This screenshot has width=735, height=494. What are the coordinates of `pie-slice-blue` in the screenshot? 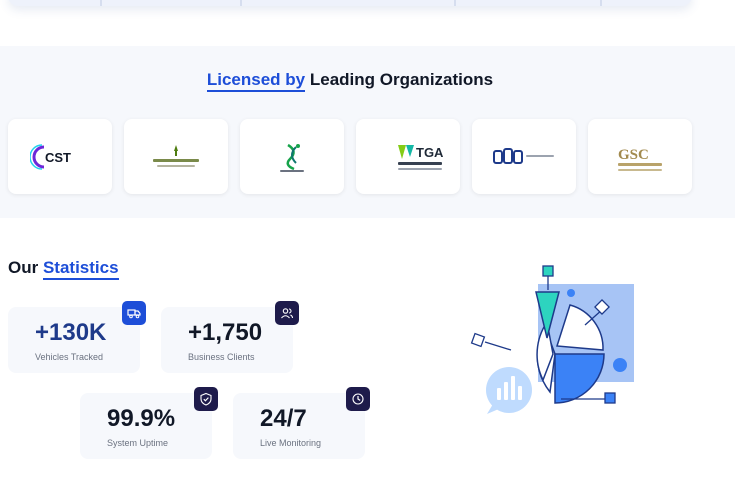 It's located at (579, 378).